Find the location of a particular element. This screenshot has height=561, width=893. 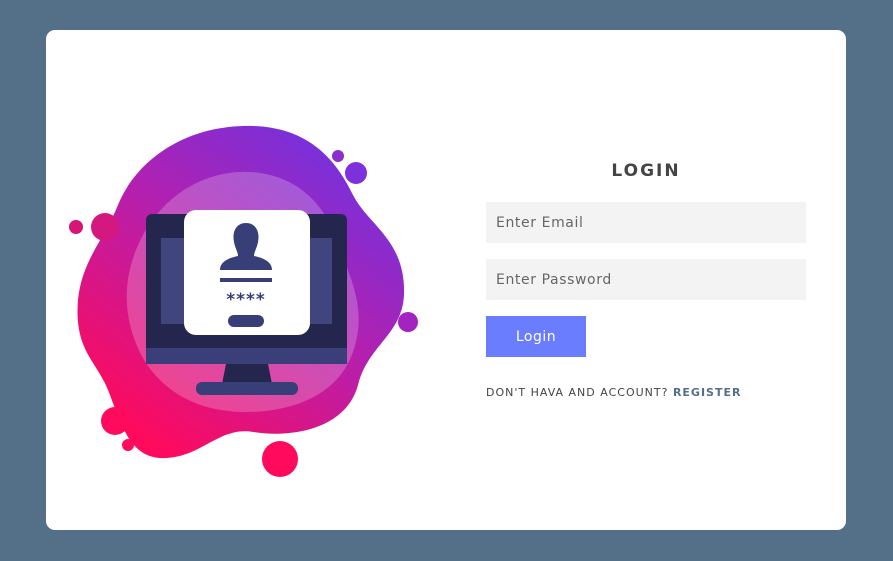

register-prompt: DON'T HAVA AND ACCOUNT? REGISTER is located at coordinates (646, 392).